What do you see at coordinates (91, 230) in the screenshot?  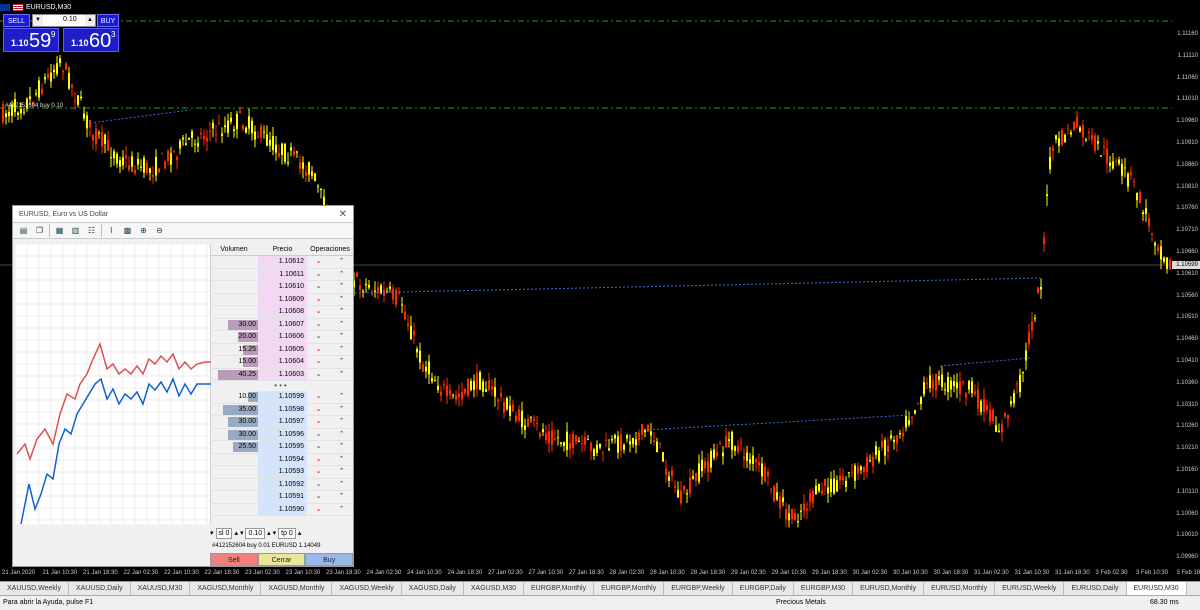 I see `ladder-icon: ☷` at bounding box center [91, 230].